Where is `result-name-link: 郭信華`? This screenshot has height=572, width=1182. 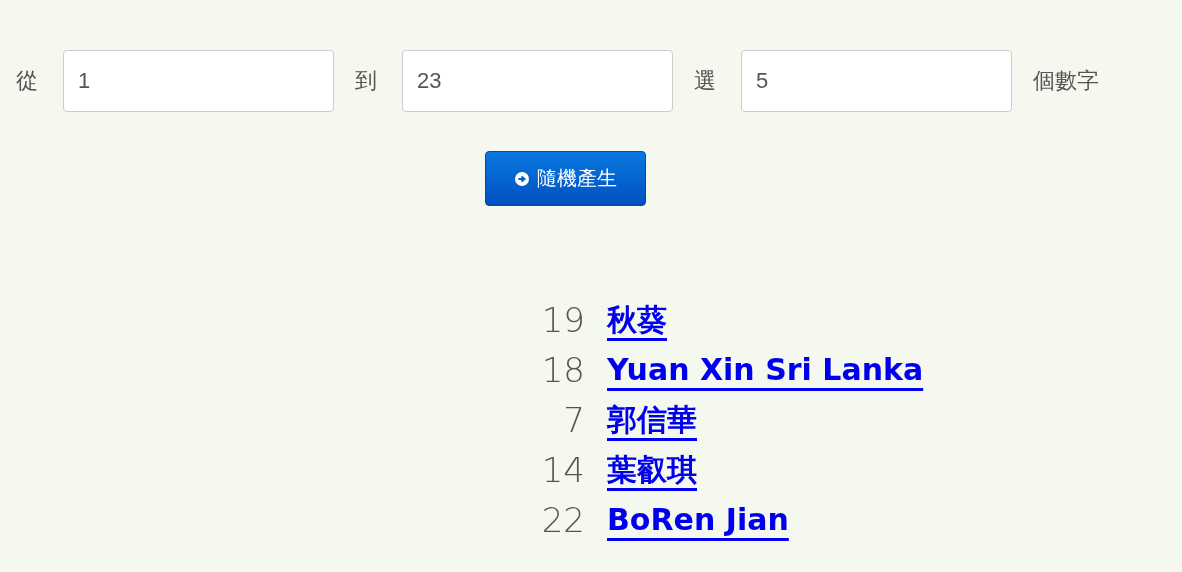
result-name-link: 郭信華 is located at coordinates (652, 420).